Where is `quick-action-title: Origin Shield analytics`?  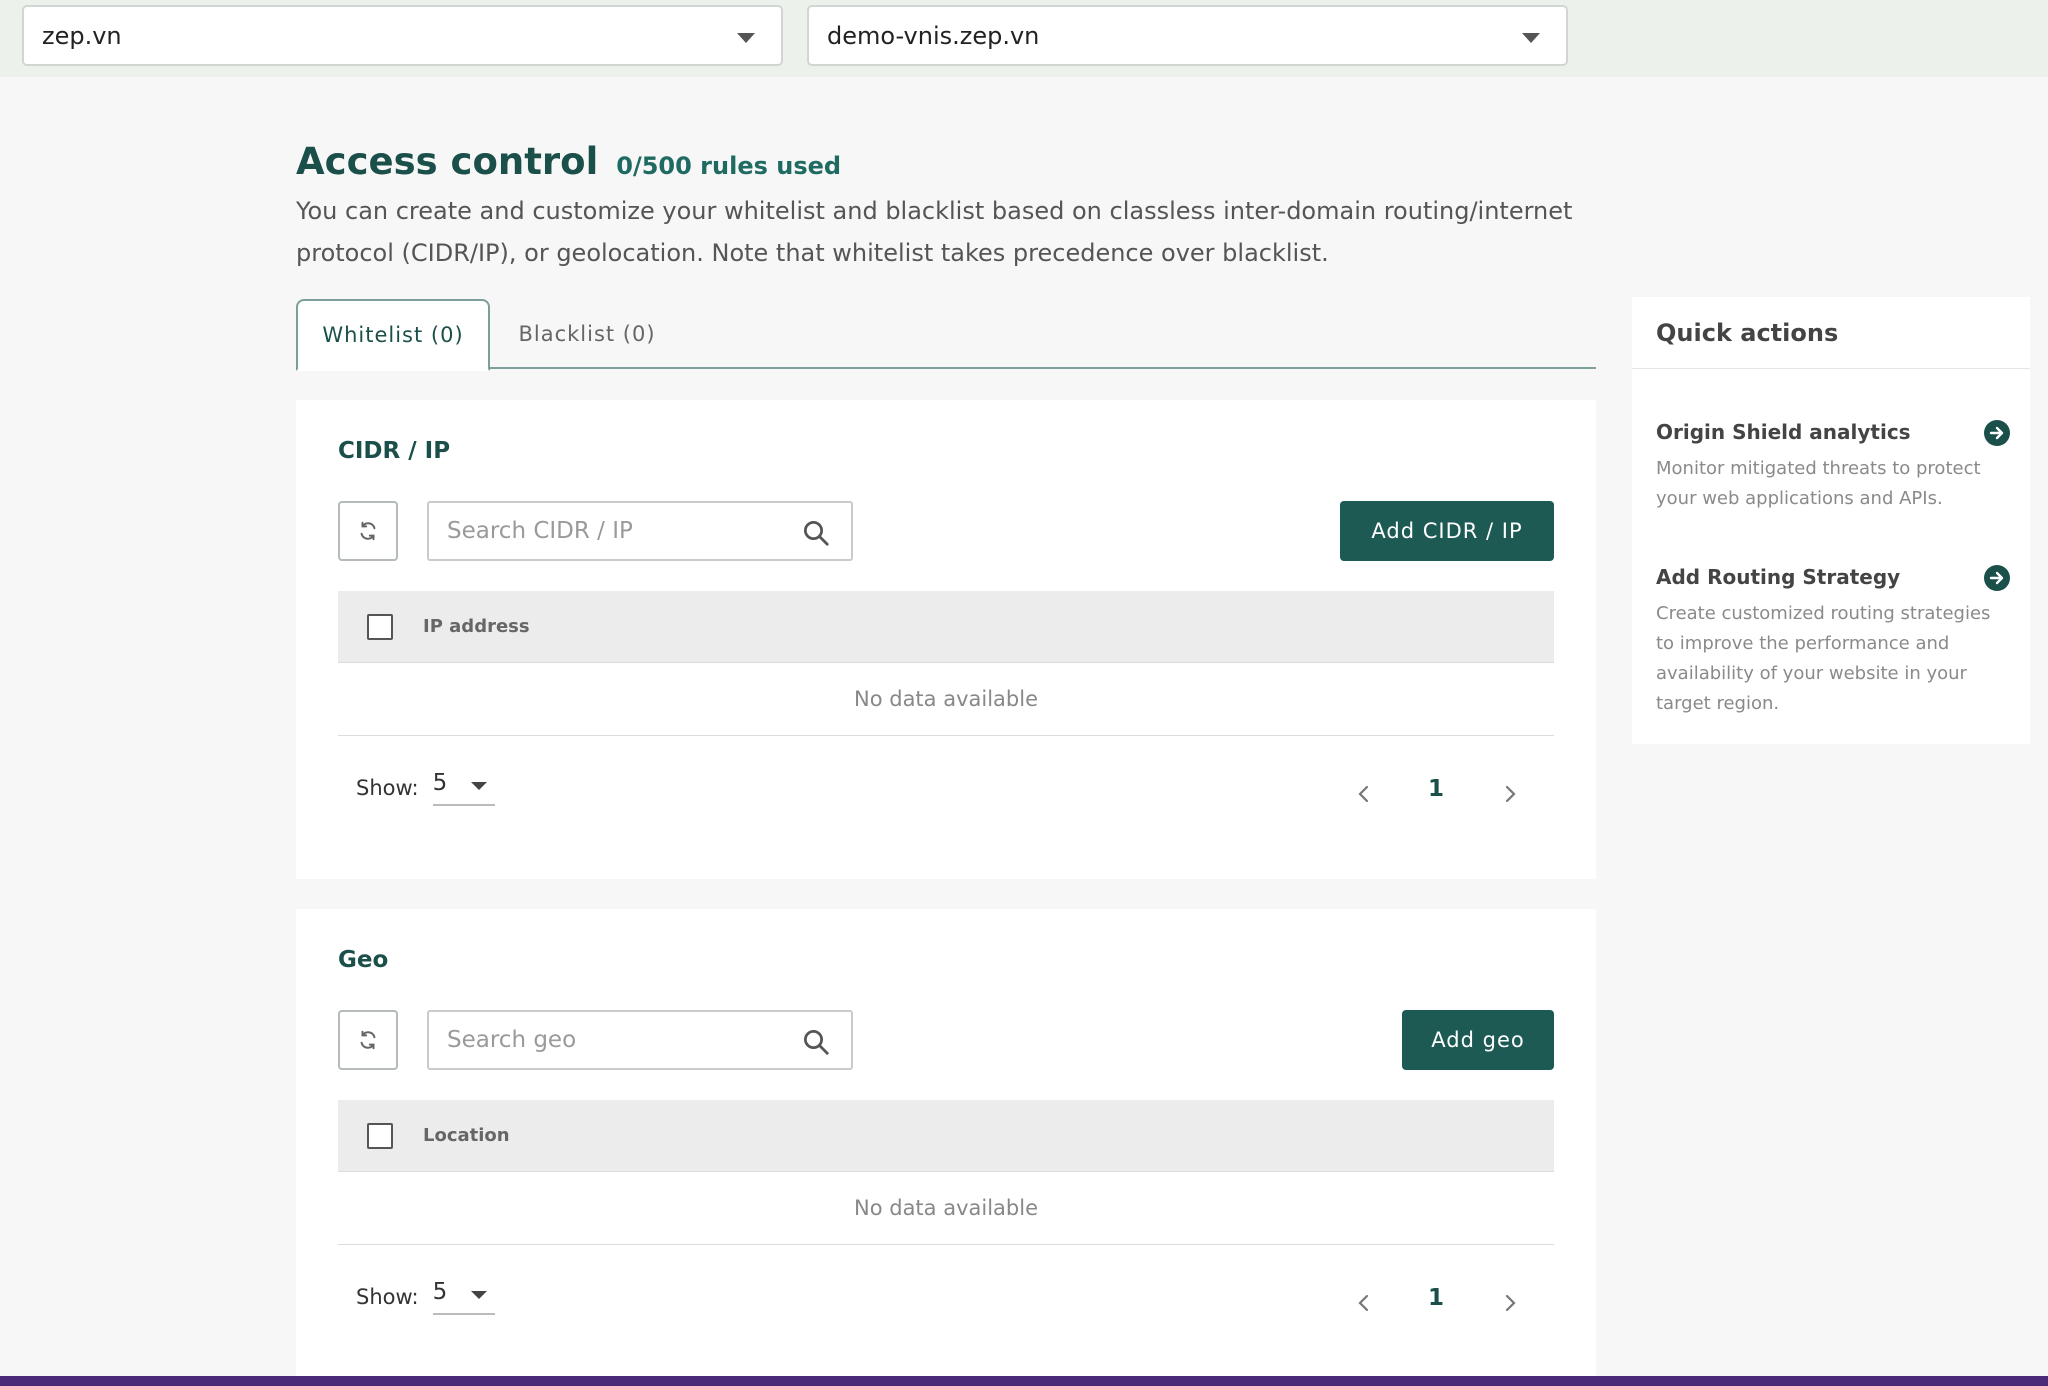 quick-action-title: Origin Shield analytics is located at coordinates (1832, 434).